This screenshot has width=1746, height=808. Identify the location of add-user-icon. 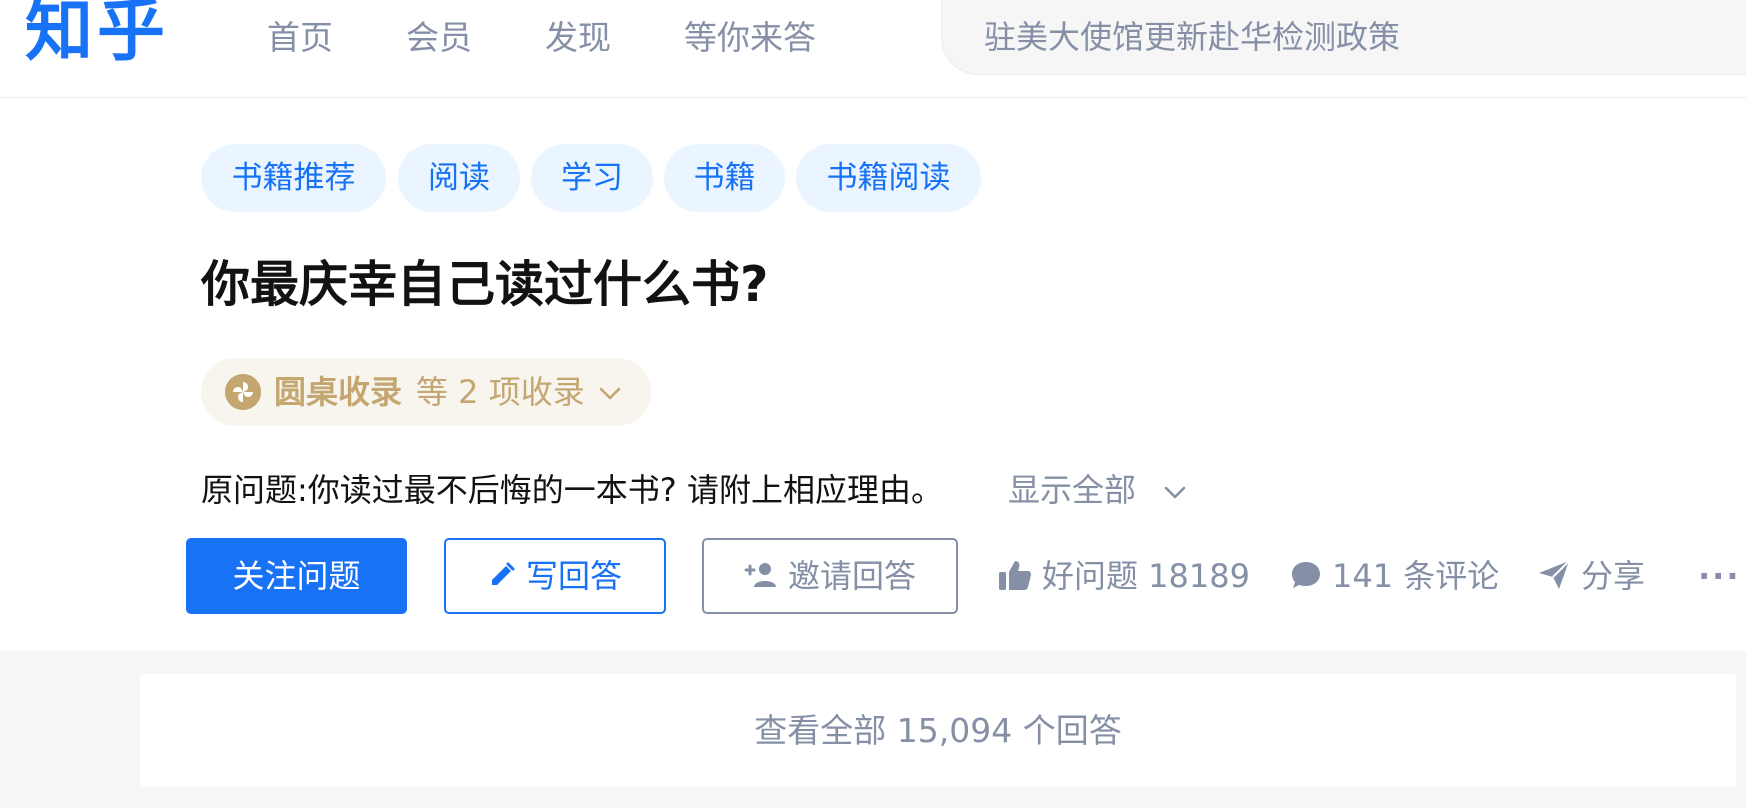
(760, 575).